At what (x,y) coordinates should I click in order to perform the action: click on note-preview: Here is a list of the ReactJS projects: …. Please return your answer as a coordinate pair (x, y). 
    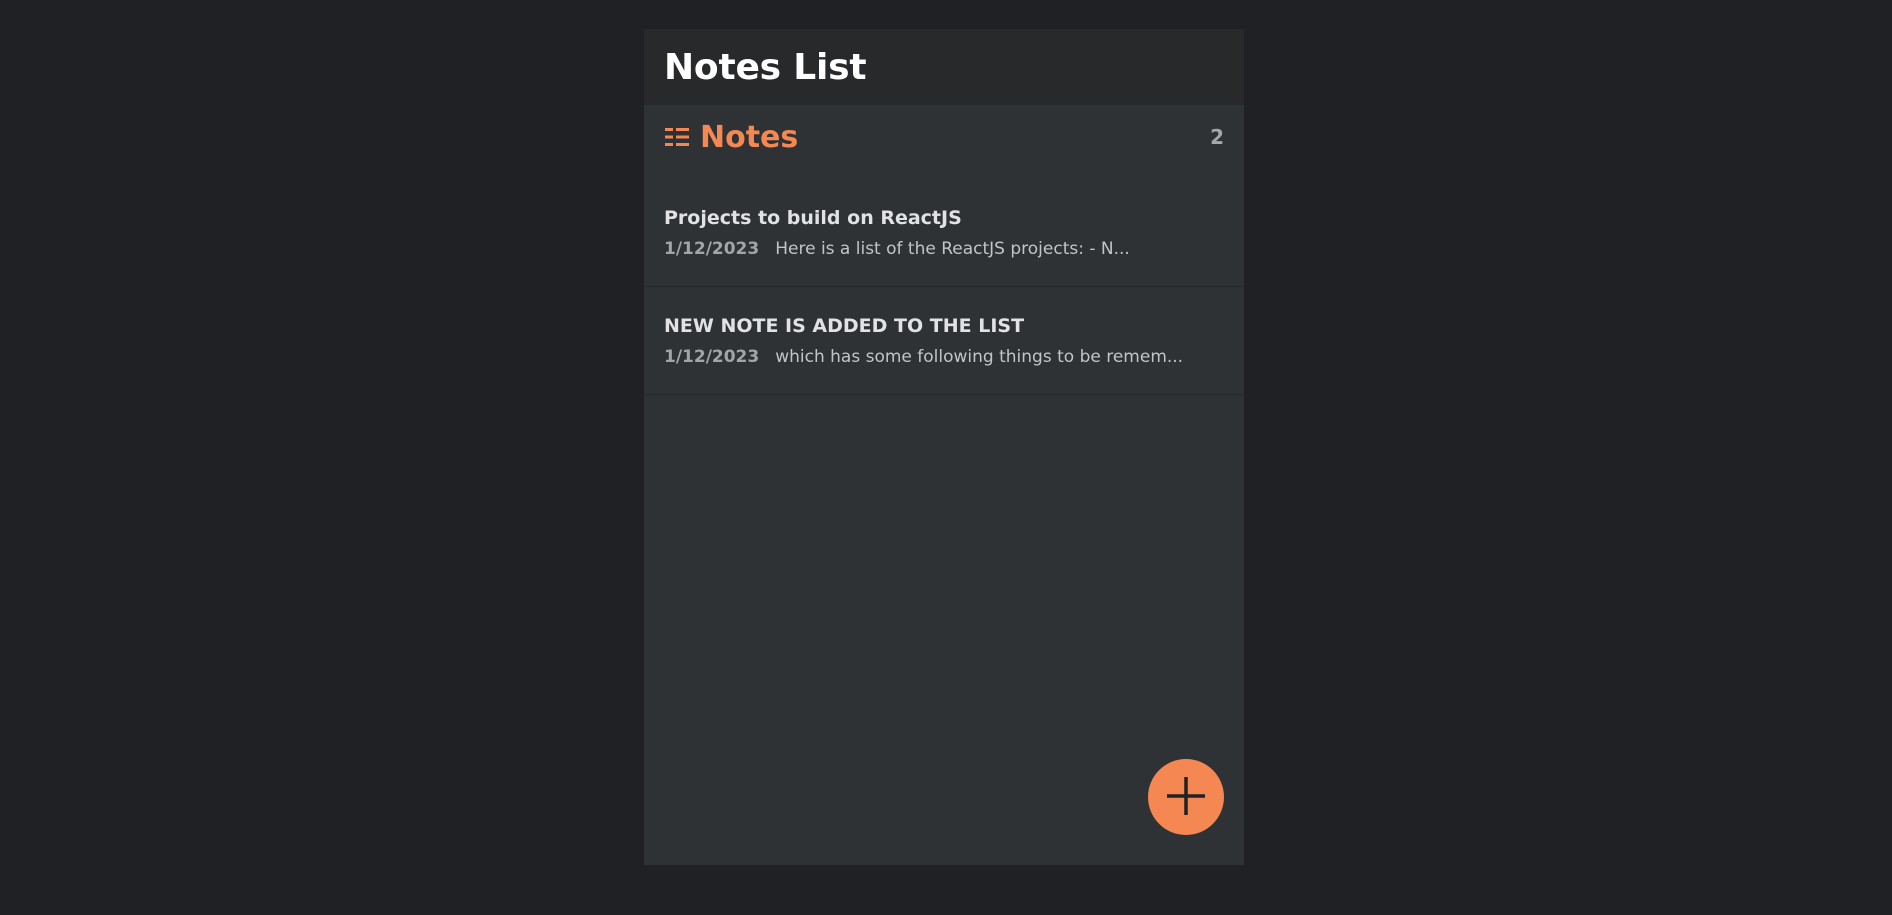
    Looking at the image, I should click on (952, 248).